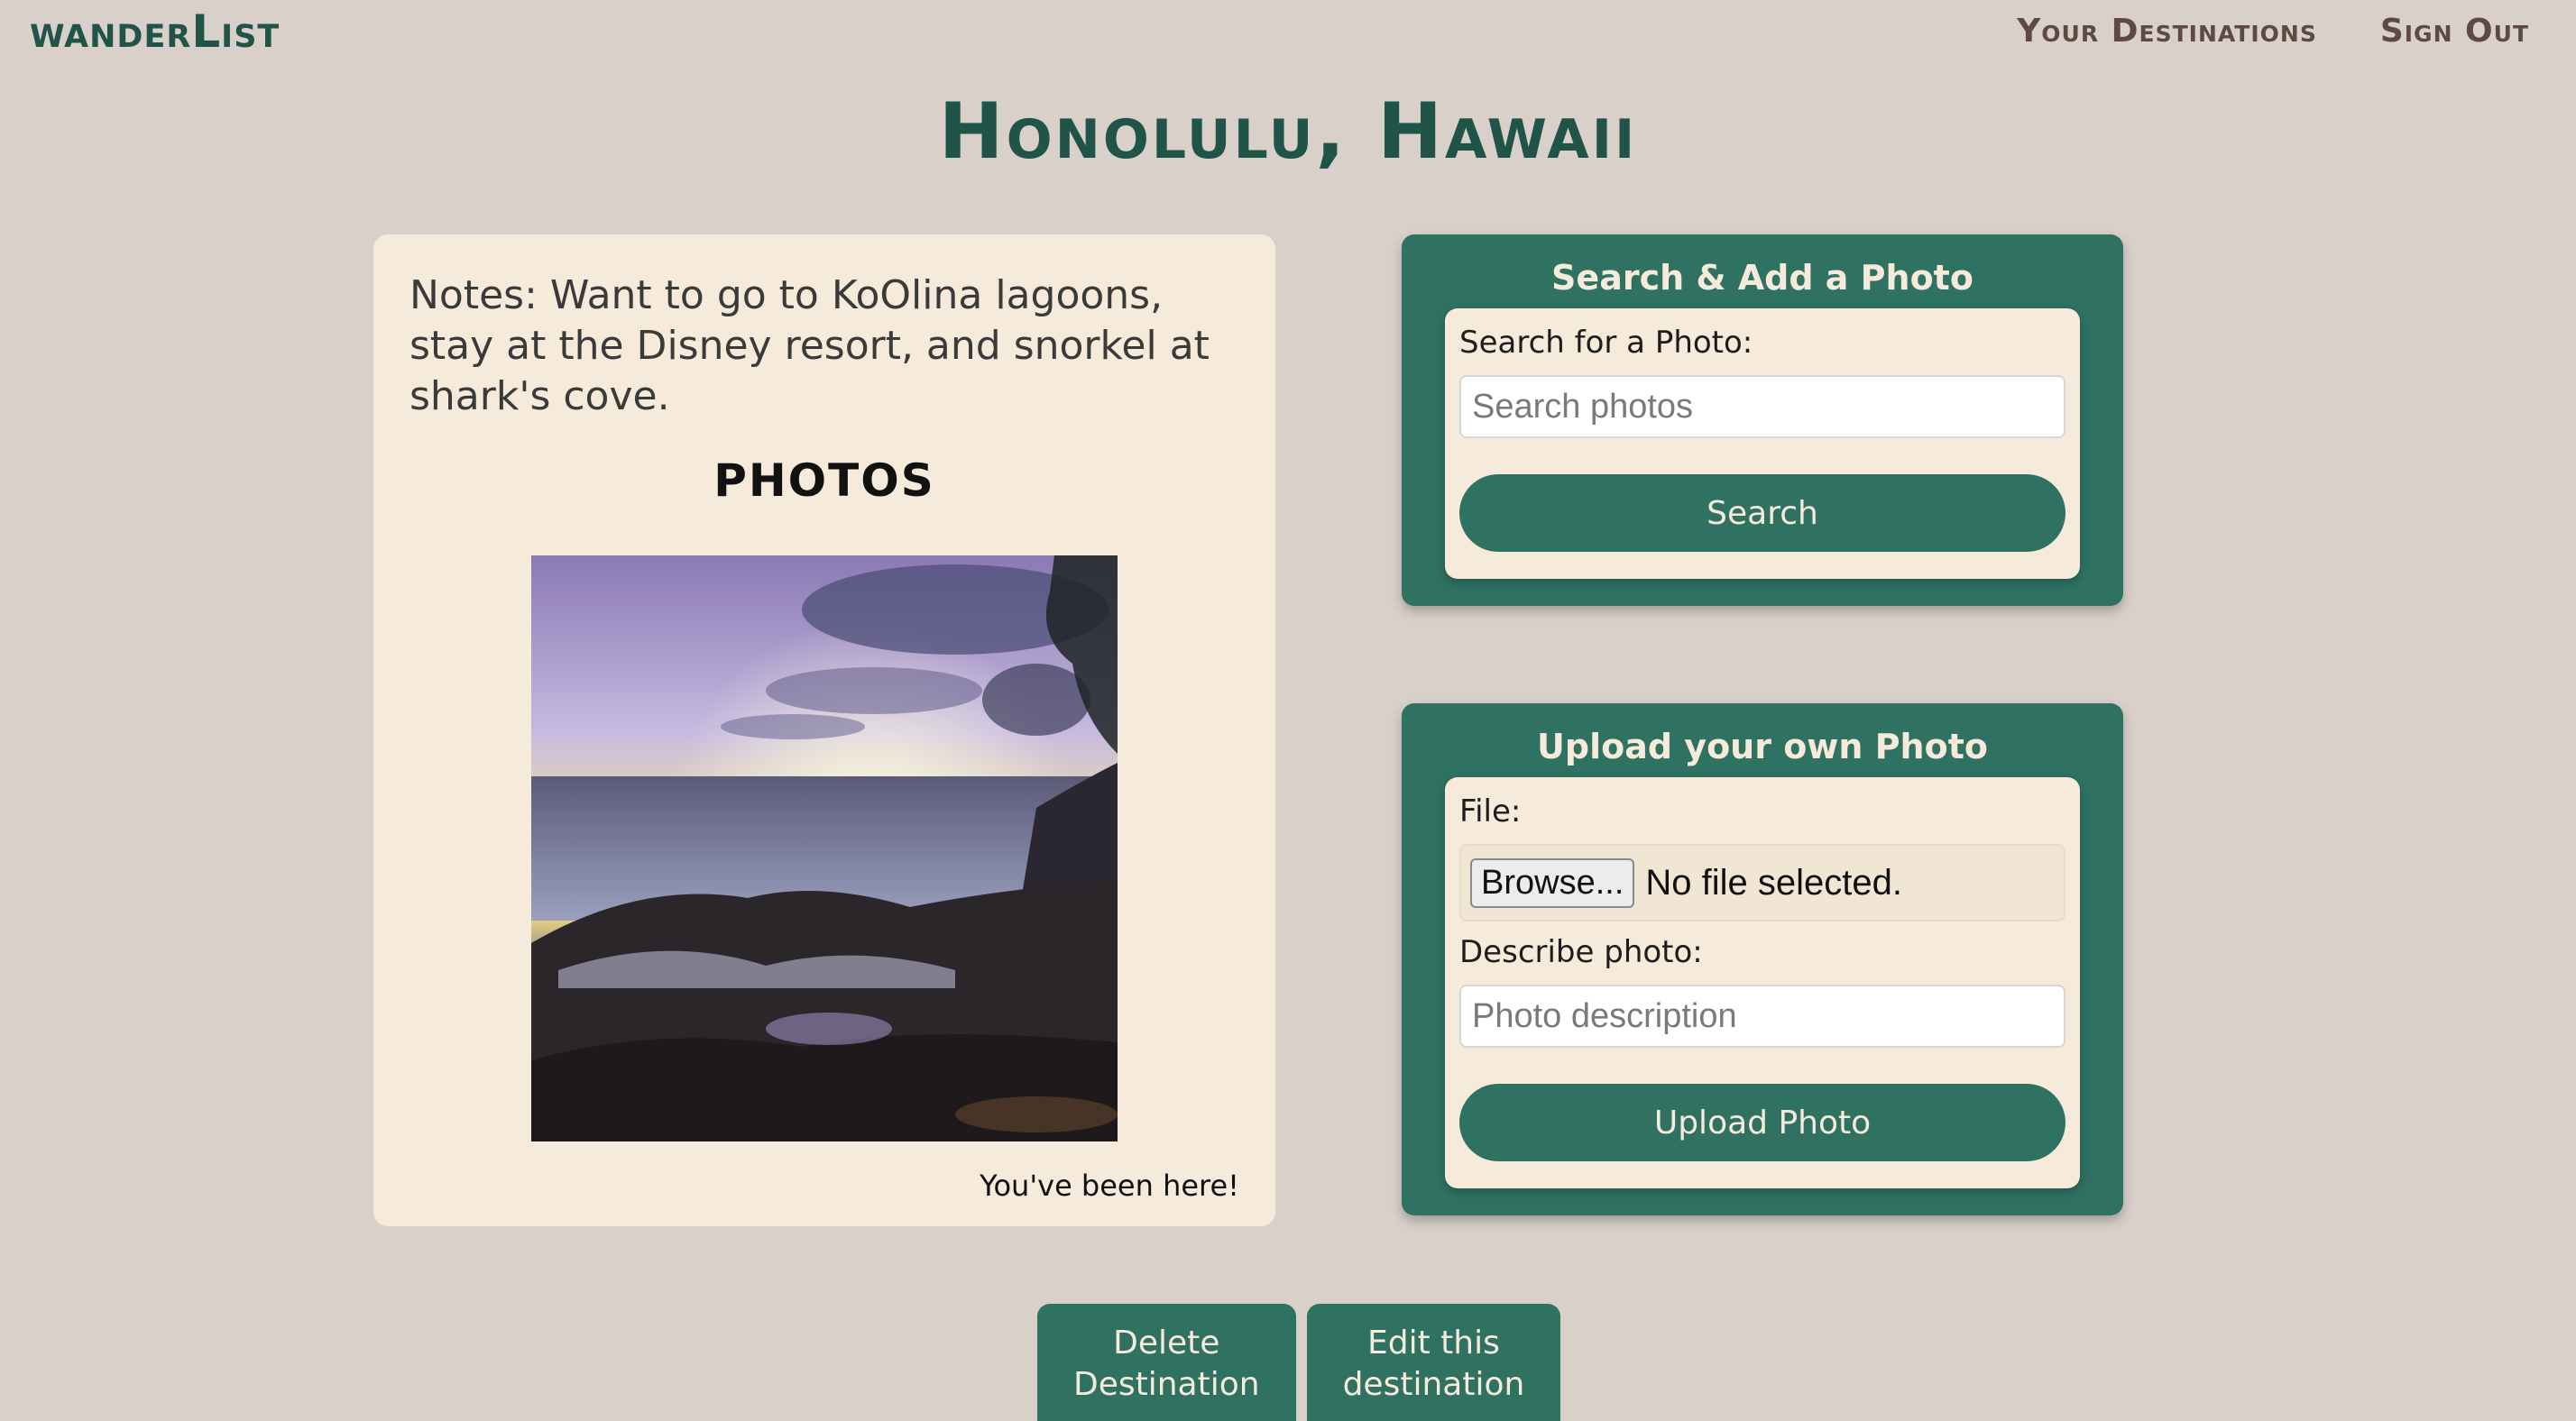  Describe the element at coordinates (1762, 746) in the screenshot. I see `upload-panel-title: Upload your own Photo` at that location.